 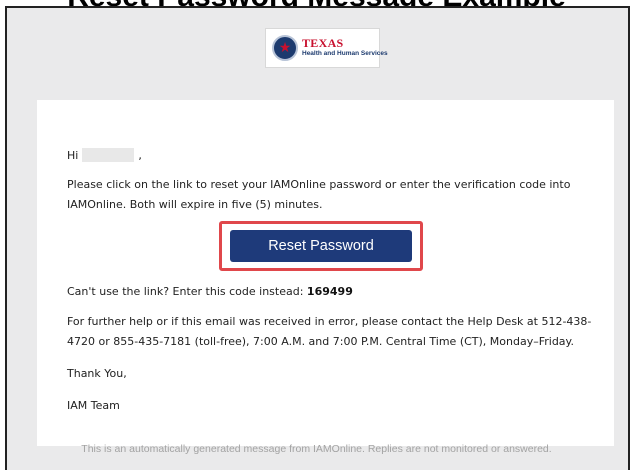 What do you see at coordinates (93, 405) in the screenshot?
I see `signature: IAM Team` at bounding box center [93, 405].